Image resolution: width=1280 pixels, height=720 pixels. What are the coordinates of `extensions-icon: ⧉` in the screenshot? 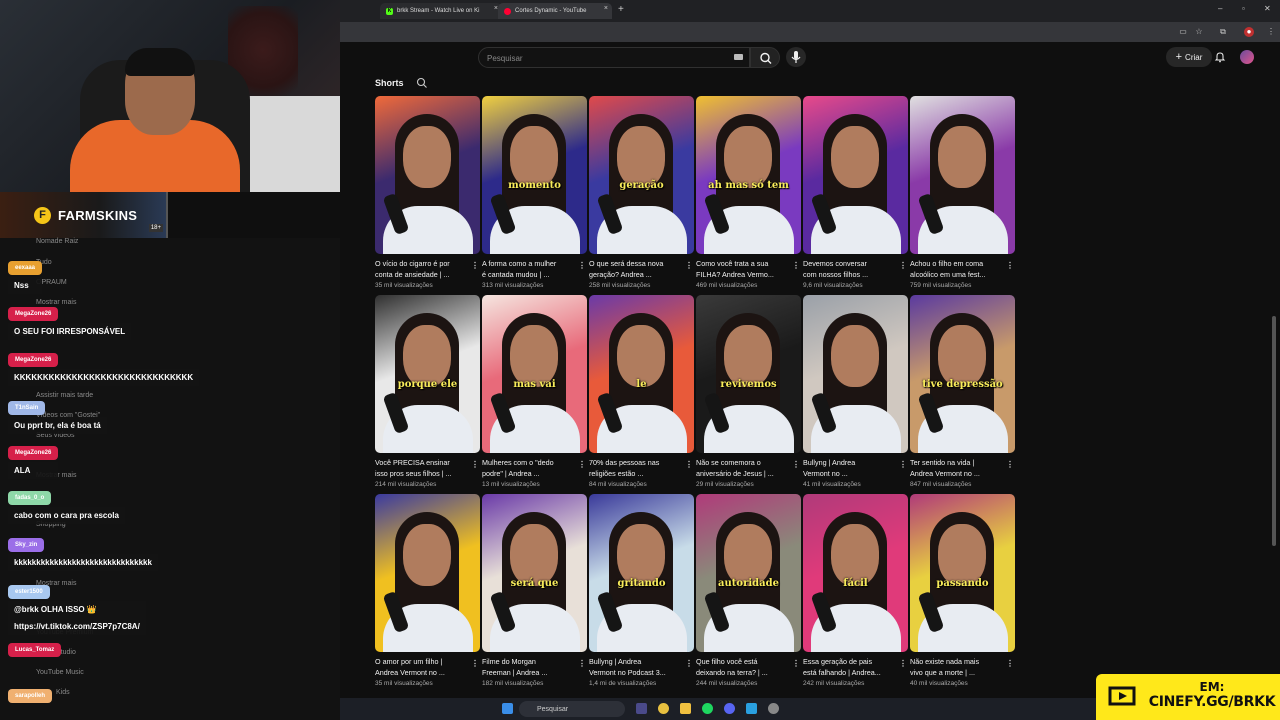 It's located at (1223, 32).